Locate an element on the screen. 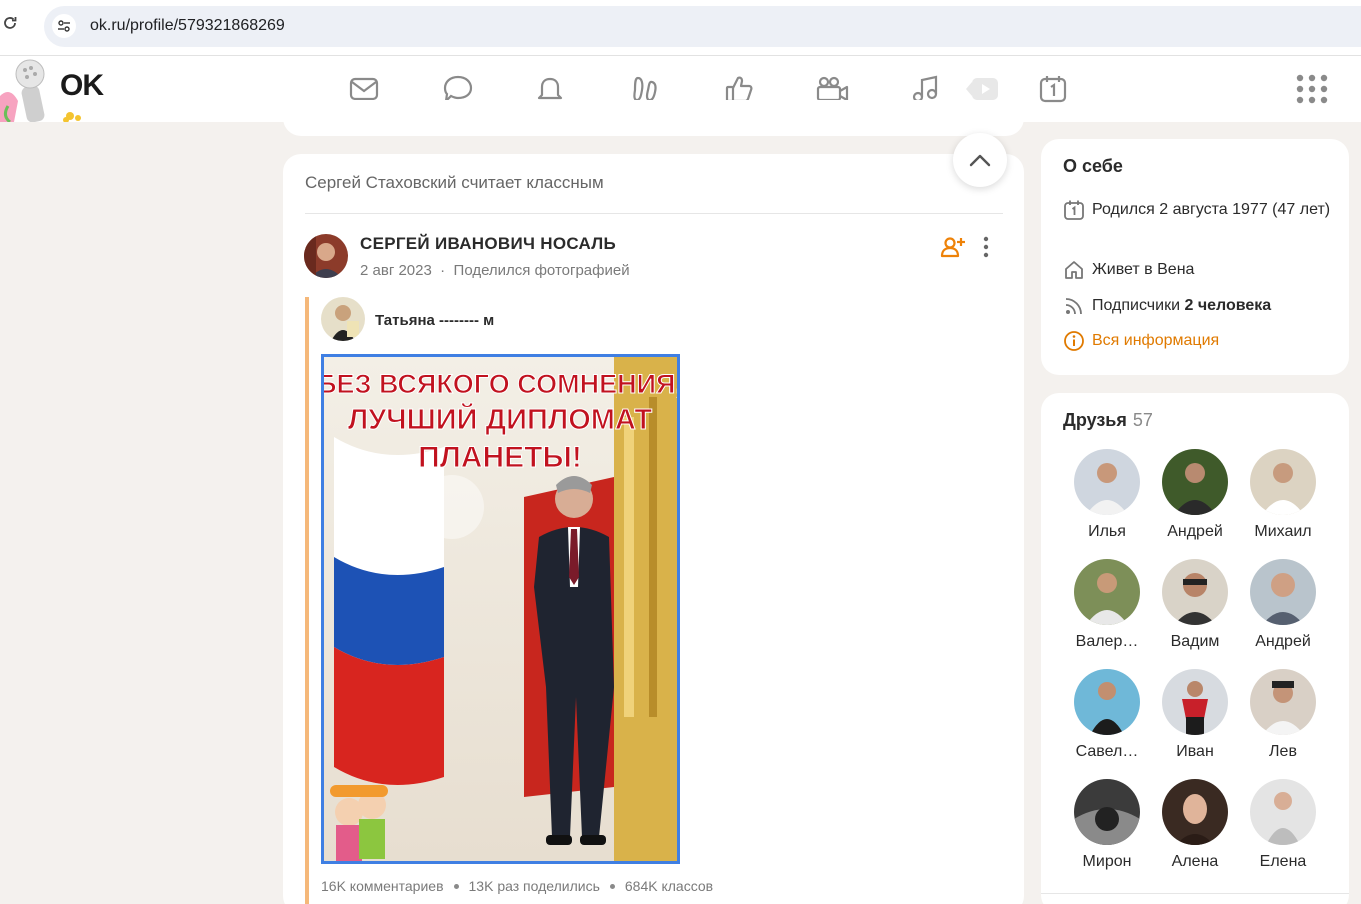 This screenshot has height=904, width=1361. friends-heading: Друзья 57 is located at coordinates (1108, 420).